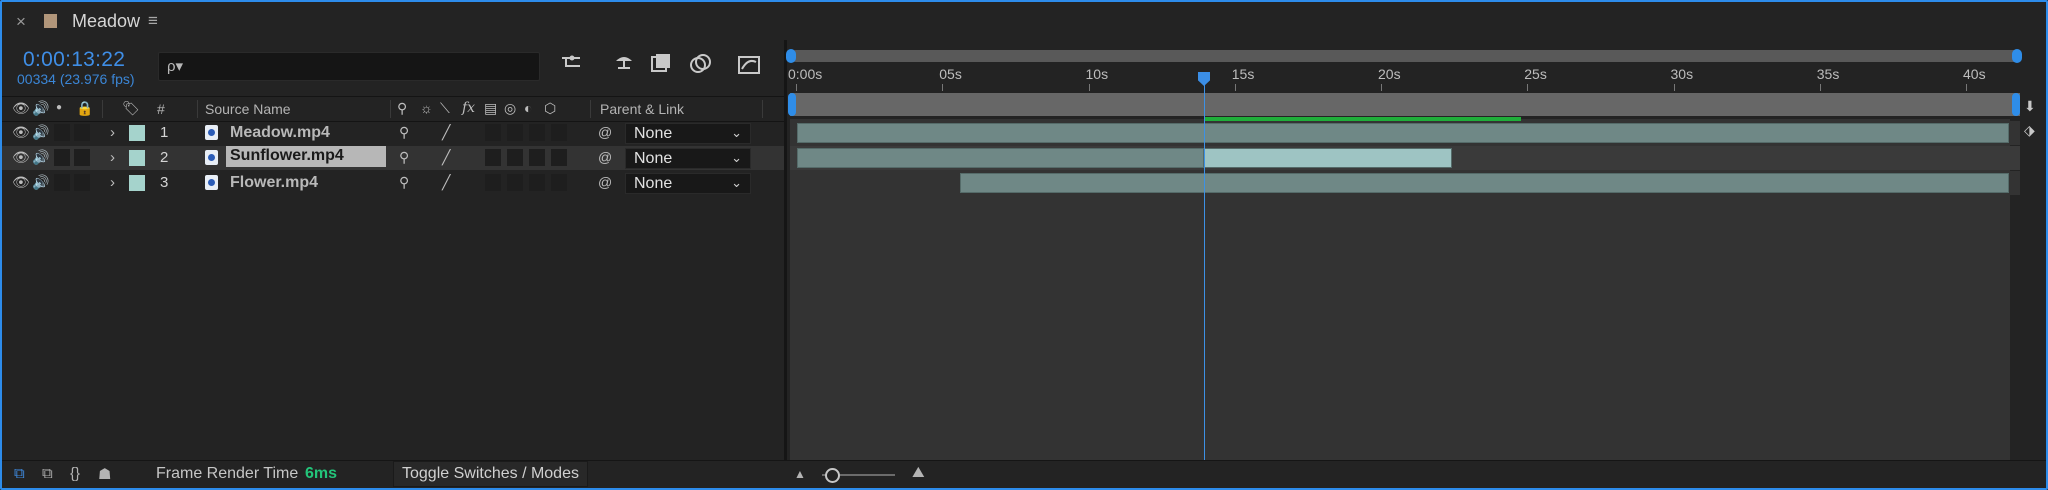 The image size is (2048, 490). What do you see at coordinates (19, 473) in the screenshot?
I see `layer-switches-pane-icon: ⧉` at bounding box center [19, 473].